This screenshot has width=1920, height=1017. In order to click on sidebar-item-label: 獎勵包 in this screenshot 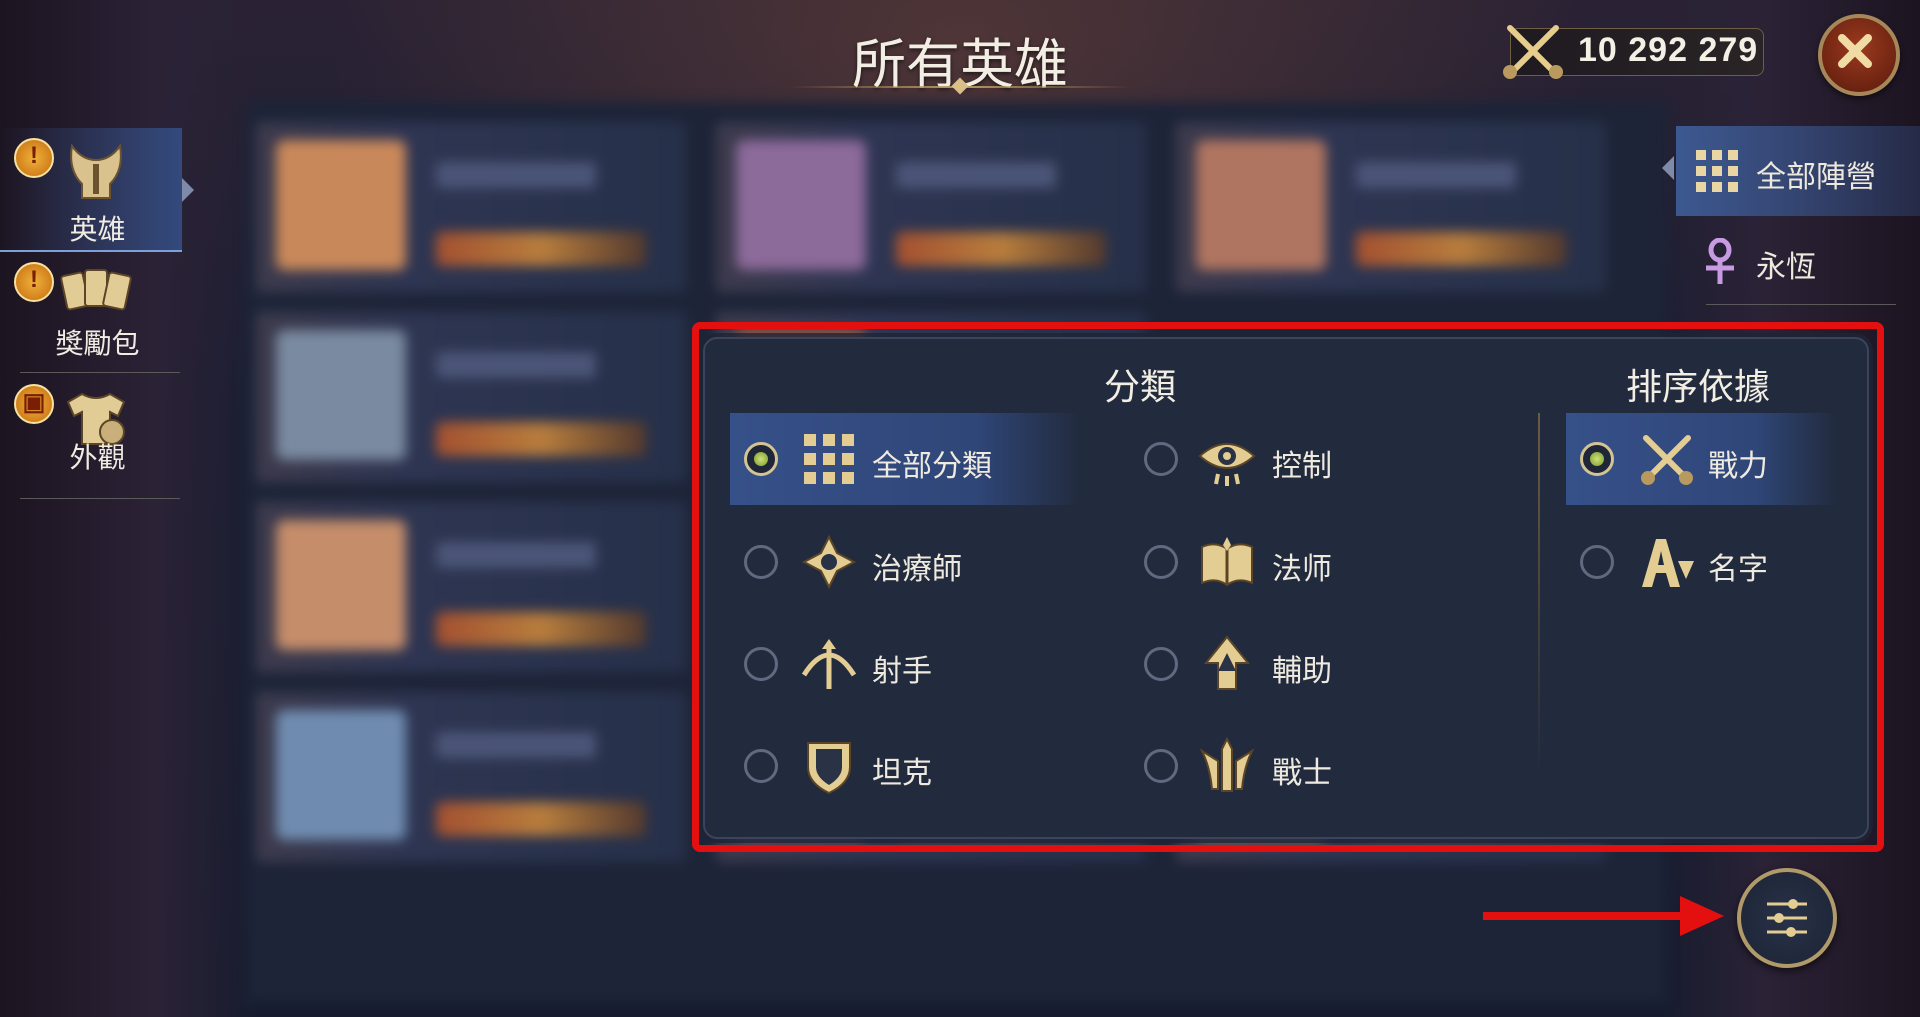, I will do `click(97, 343)`.